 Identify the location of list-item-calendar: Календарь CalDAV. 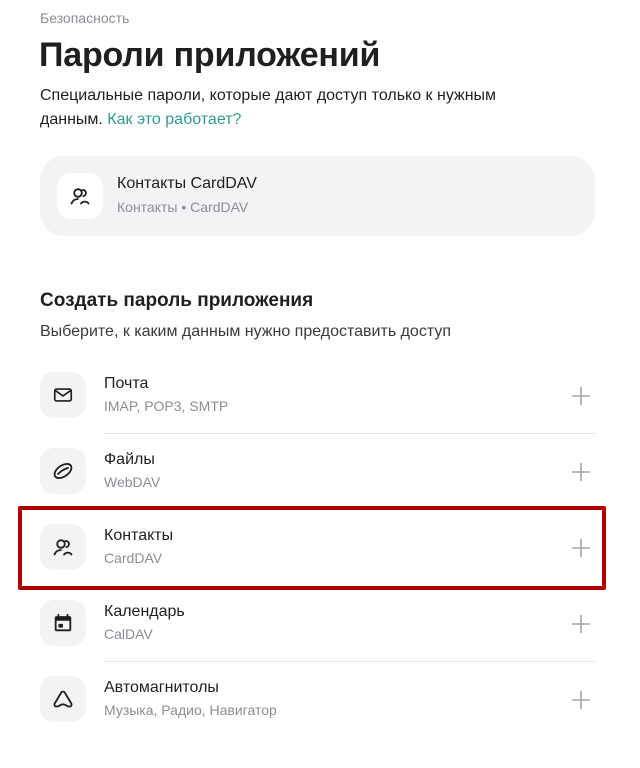
(317, 624).